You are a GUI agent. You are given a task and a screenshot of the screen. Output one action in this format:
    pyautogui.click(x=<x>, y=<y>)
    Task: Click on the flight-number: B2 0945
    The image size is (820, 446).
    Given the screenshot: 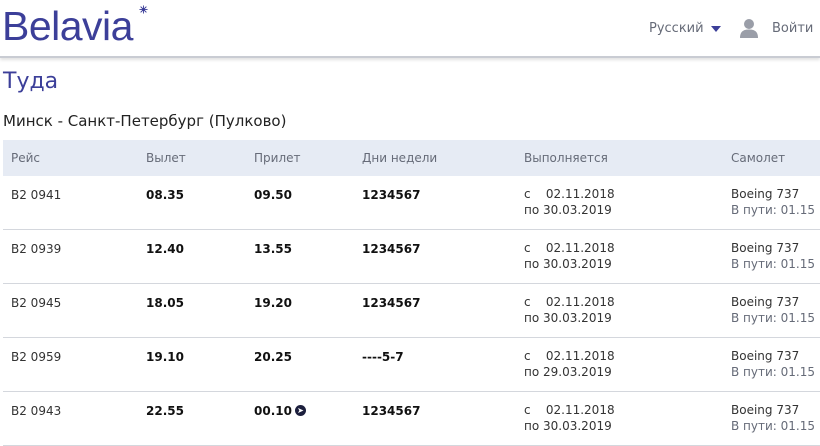 What is the action you would take?
    pyautogui.click(x=36, y=303)
    